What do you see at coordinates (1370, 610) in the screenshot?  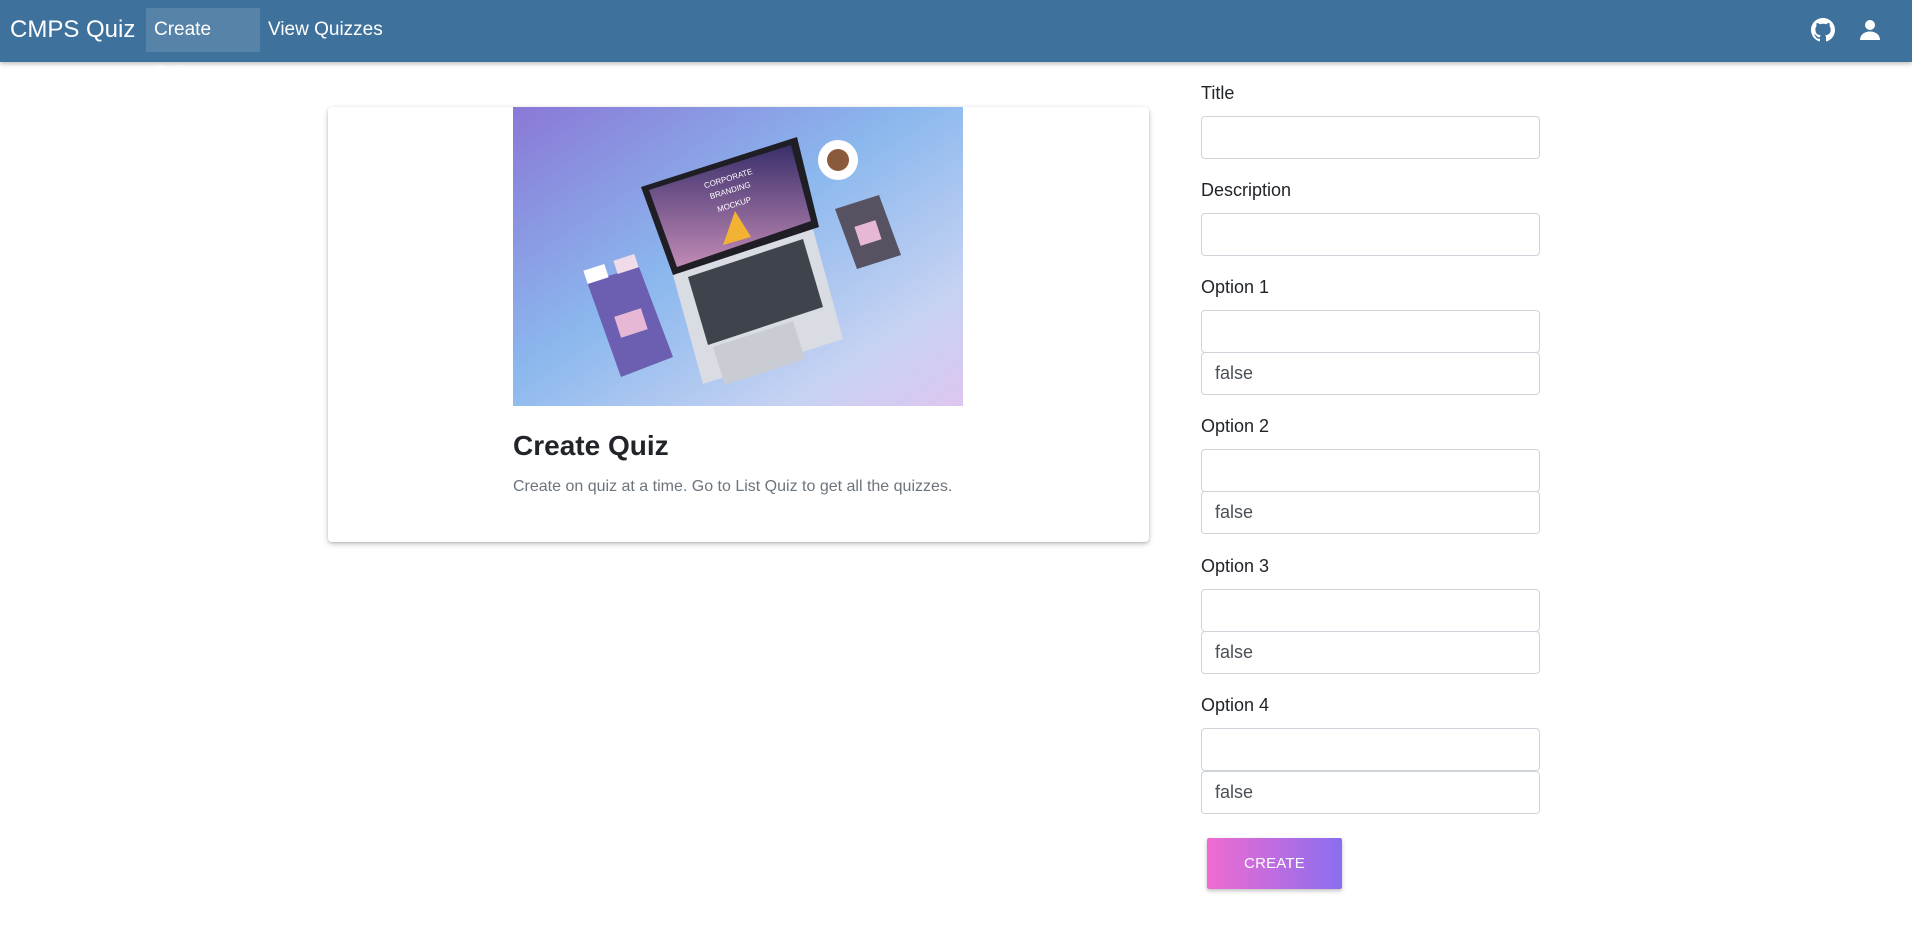 I see `option-3-input` at bounding box center [1370, 610].